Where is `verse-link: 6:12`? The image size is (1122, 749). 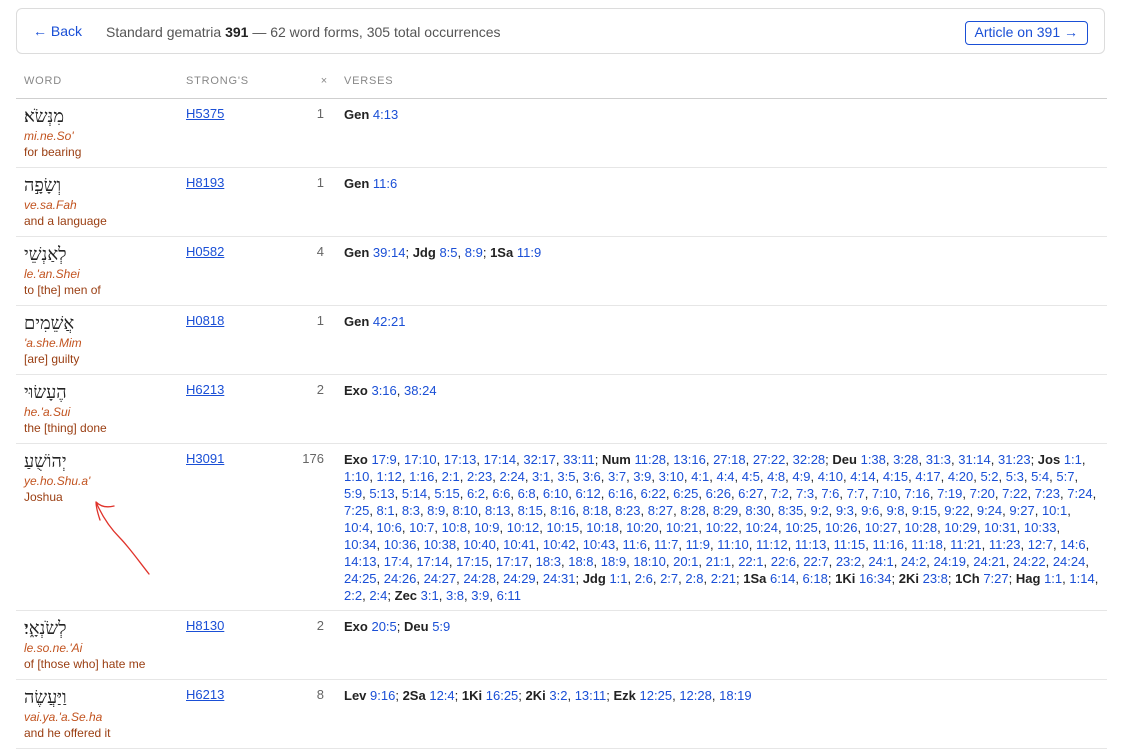 verse-link: 6:12 is located at coordinates (587, 493).